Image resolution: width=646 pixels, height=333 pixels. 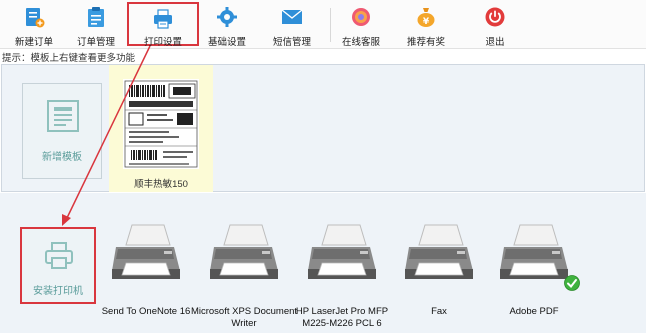 I want to click on printer-name: Microsoft XPS Document Writer, so click(x=244, y=317).